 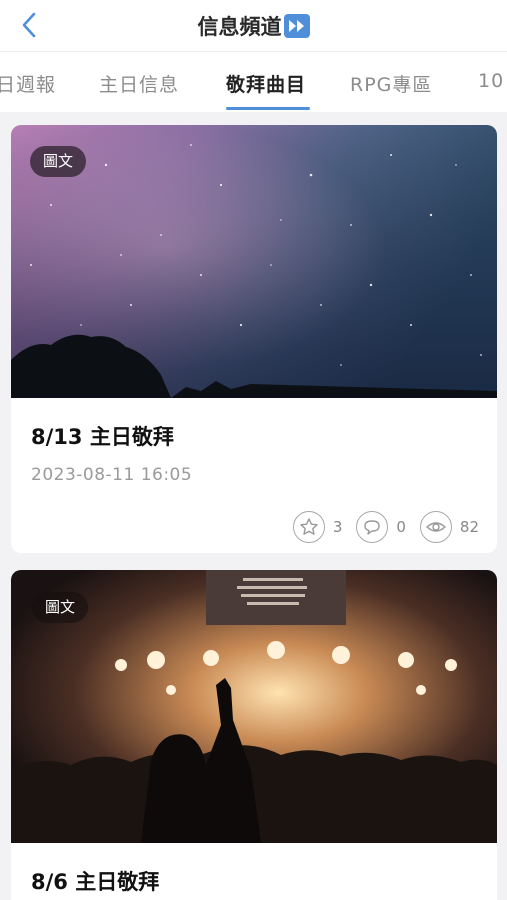 I want to click on comment-icon, so click(x=372, y=527).